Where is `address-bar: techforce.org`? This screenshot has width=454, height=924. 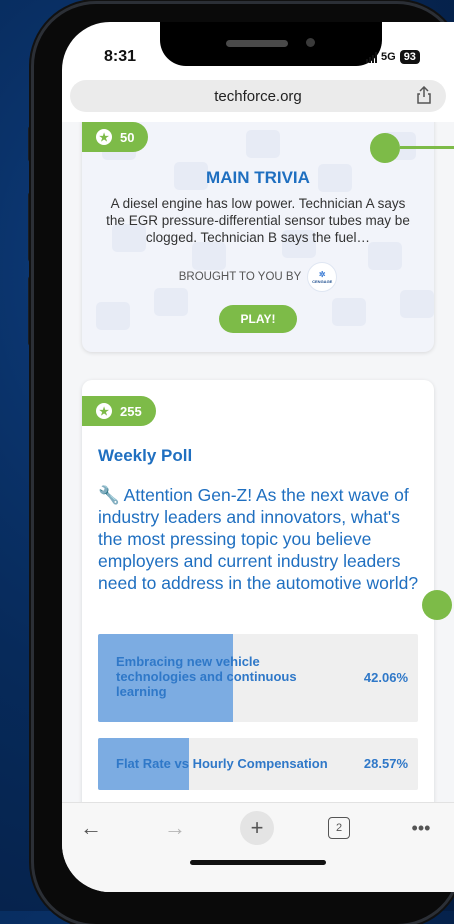
address-bar: techforce.org is located at coordinates (258, 96).